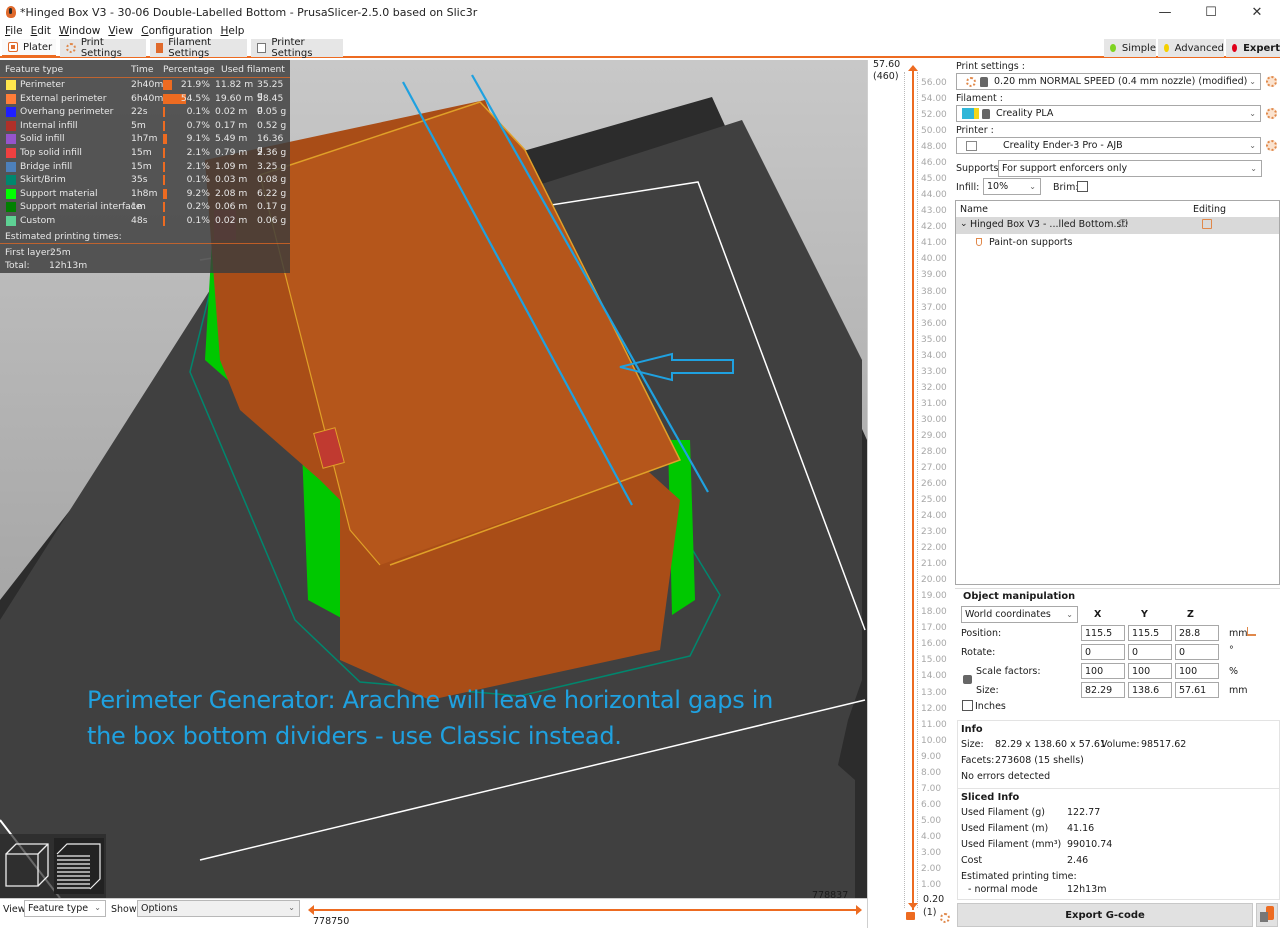  Describe the element at coordinates (934, 387) in the screenshot. I see `layer-height-tick: 32.00` at that location.